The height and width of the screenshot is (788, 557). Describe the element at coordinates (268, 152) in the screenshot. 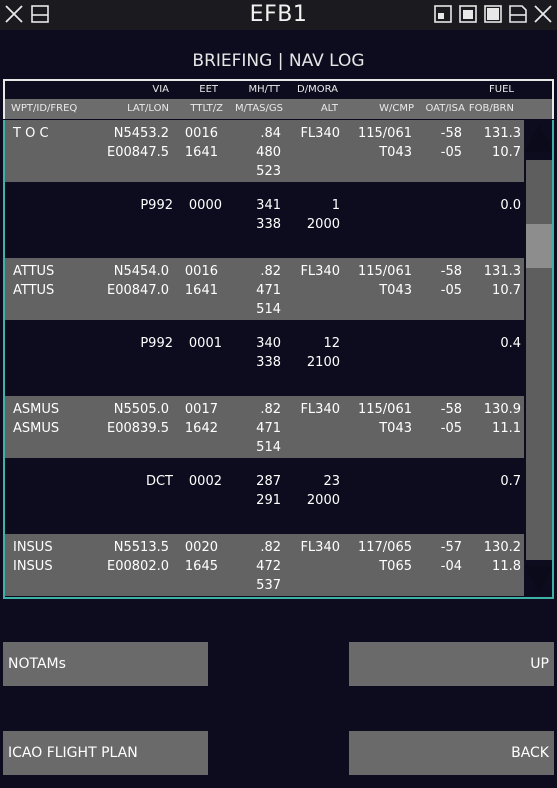

I see `waypoint-tas: 480` at that location.